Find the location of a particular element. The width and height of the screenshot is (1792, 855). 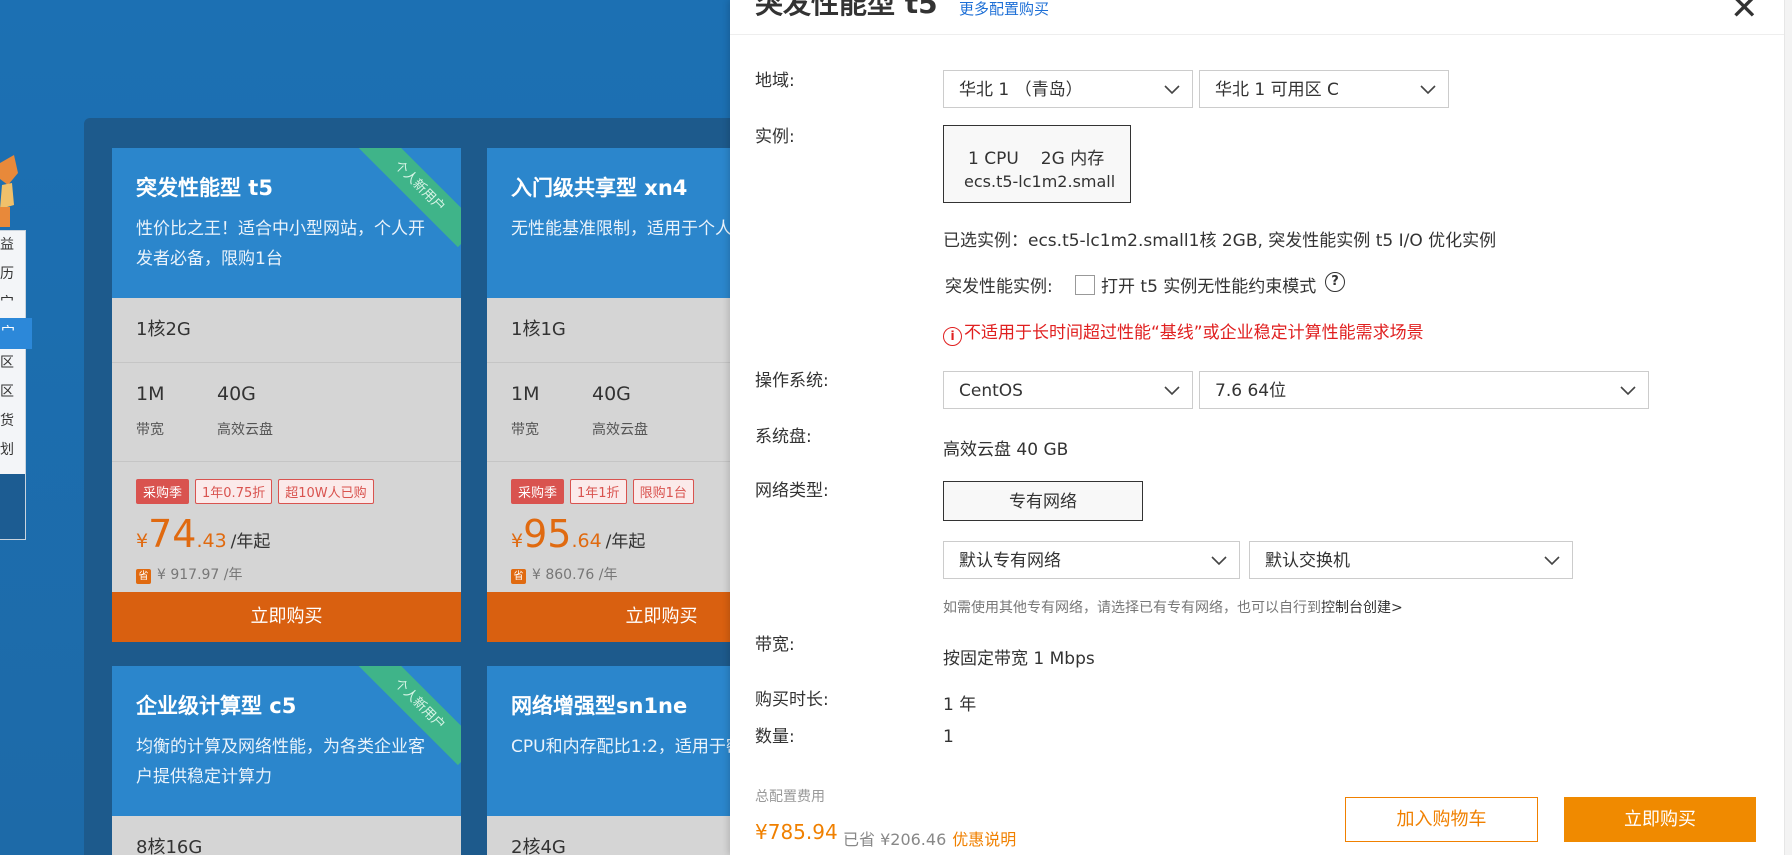

close-icon: ✕ is located at coordinates (1744, 14).